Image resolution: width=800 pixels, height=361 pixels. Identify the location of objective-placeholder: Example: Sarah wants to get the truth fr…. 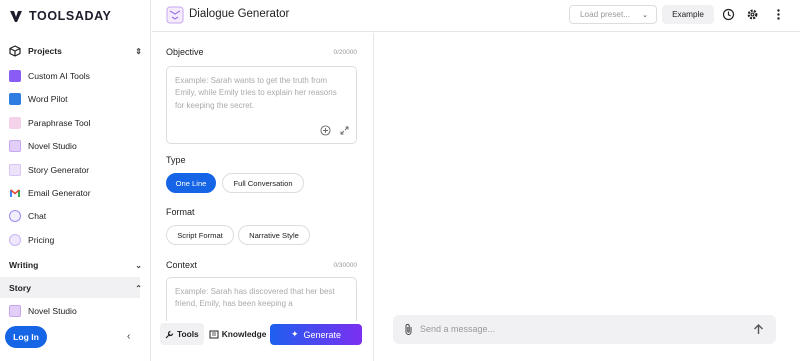
(256, 93).